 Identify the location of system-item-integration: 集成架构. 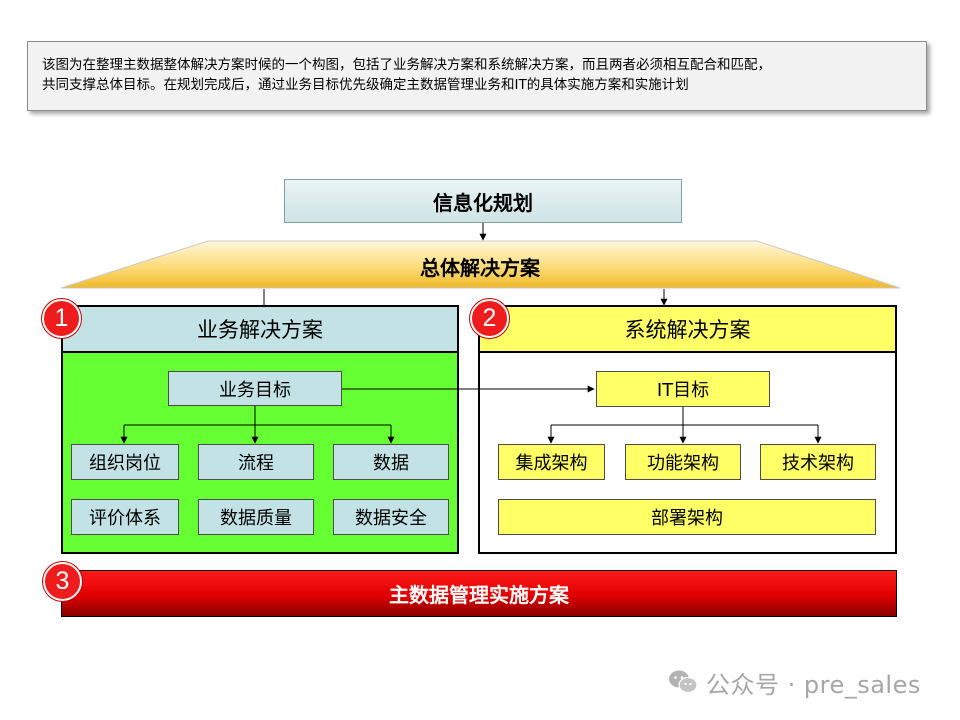
(551, 462).